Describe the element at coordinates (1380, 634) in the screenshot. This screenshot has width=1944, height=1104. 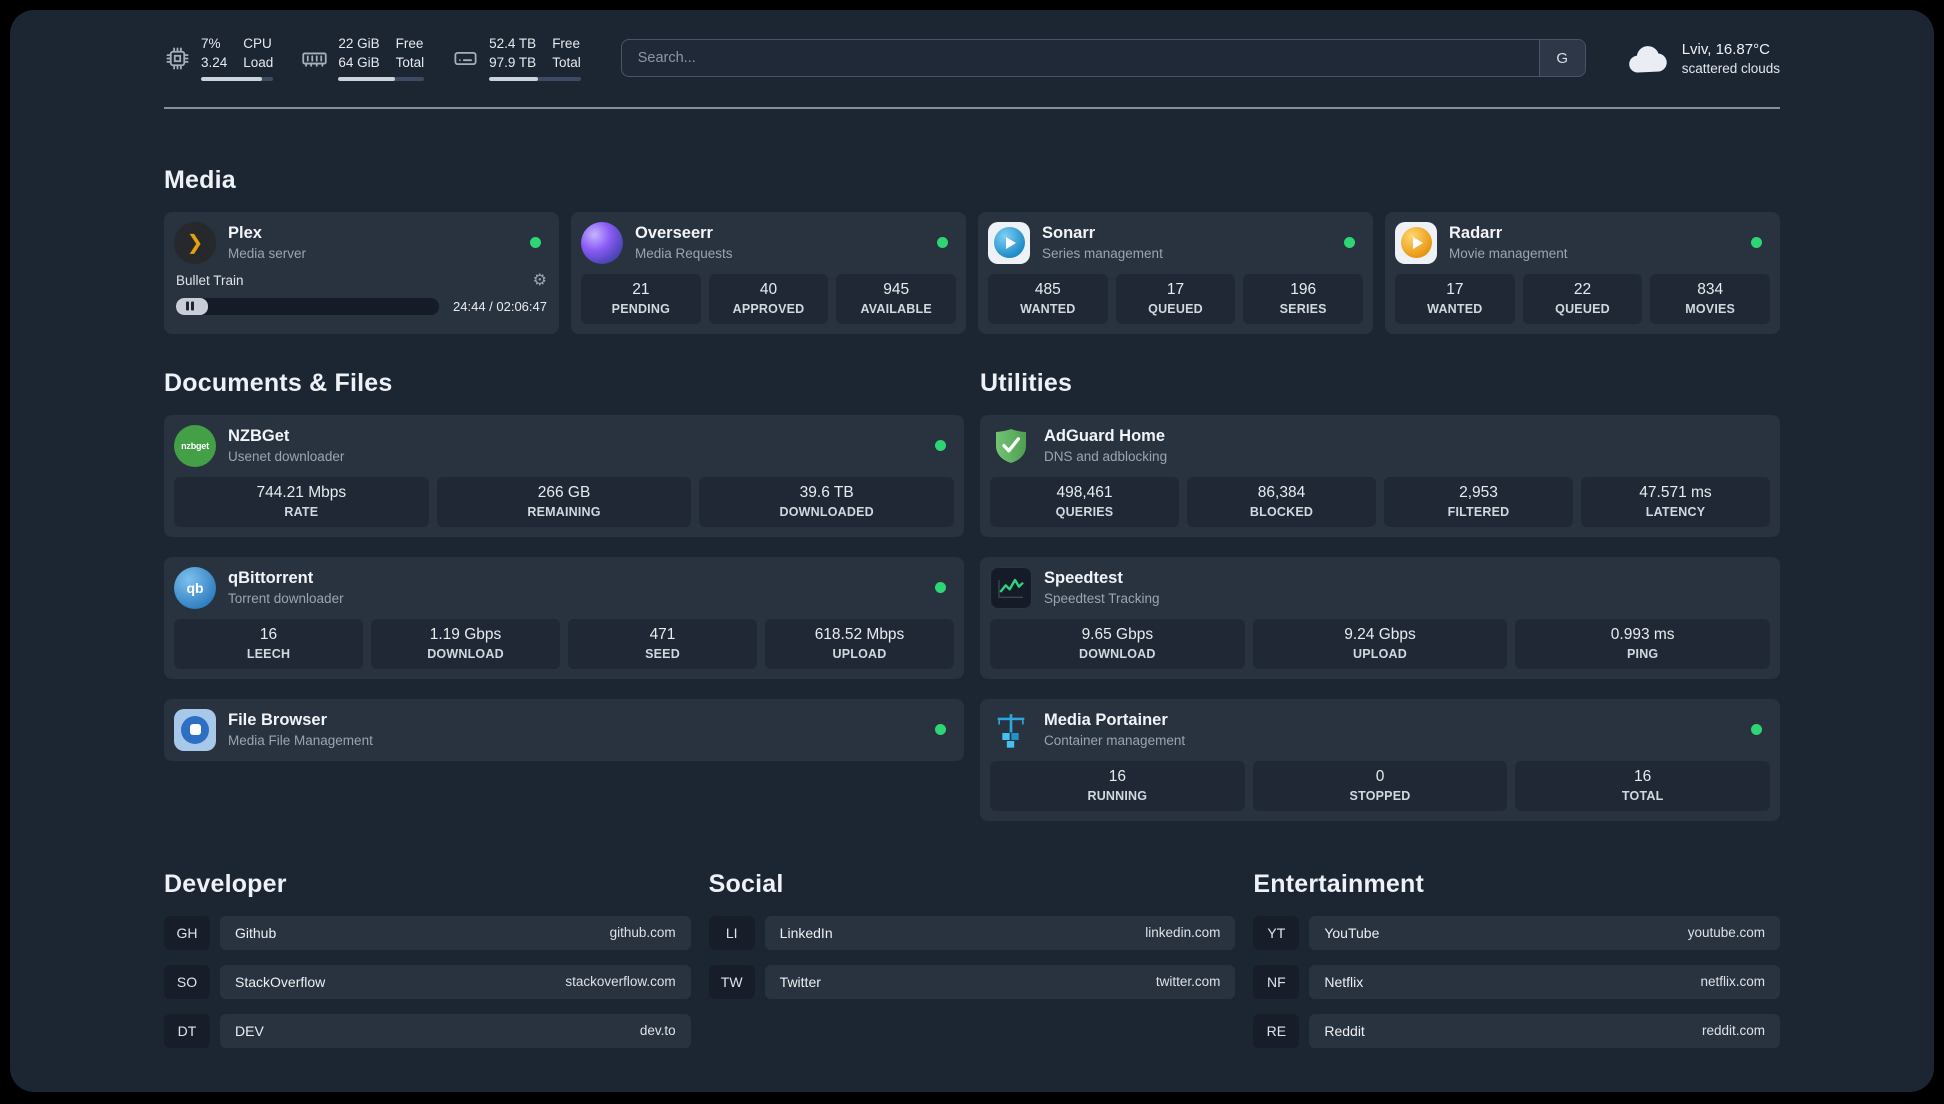
I see `stat-value: 9.24 Gbps` at that location.